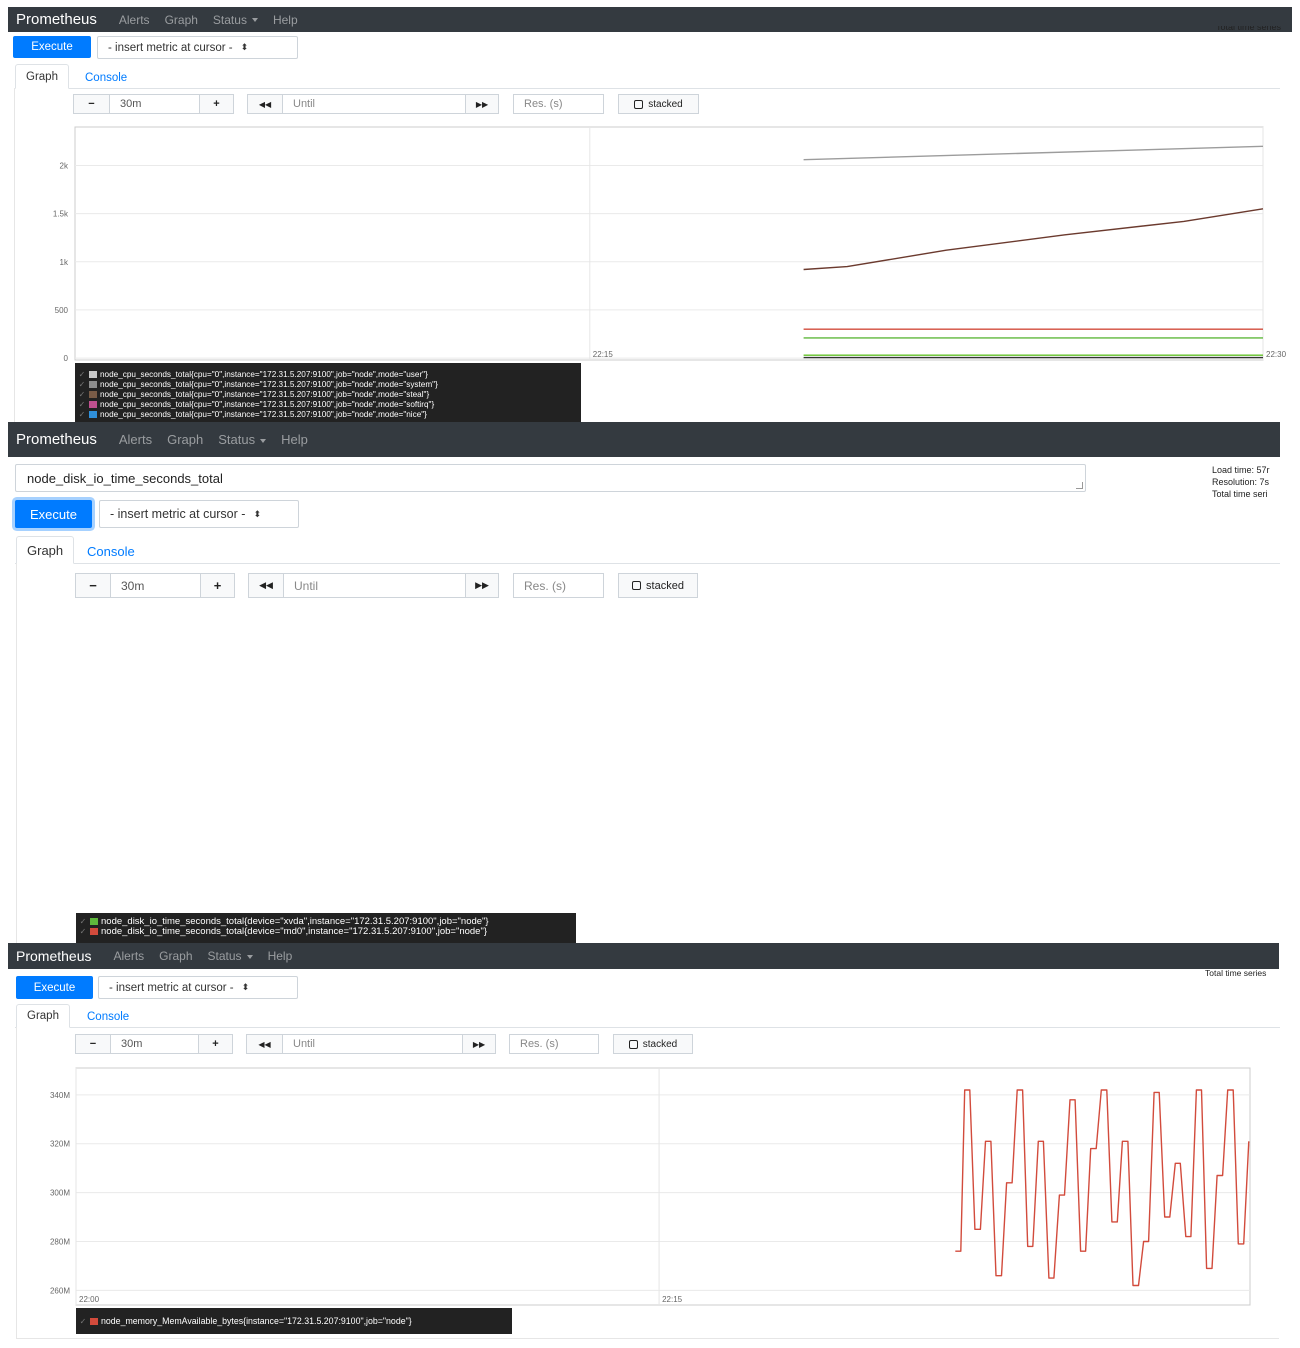 This screenshot has height=1348, width=1300. Describe the element at coordinates (1276, 354) in the screenshot. I see `x-tick-label: 22:30` at that location.